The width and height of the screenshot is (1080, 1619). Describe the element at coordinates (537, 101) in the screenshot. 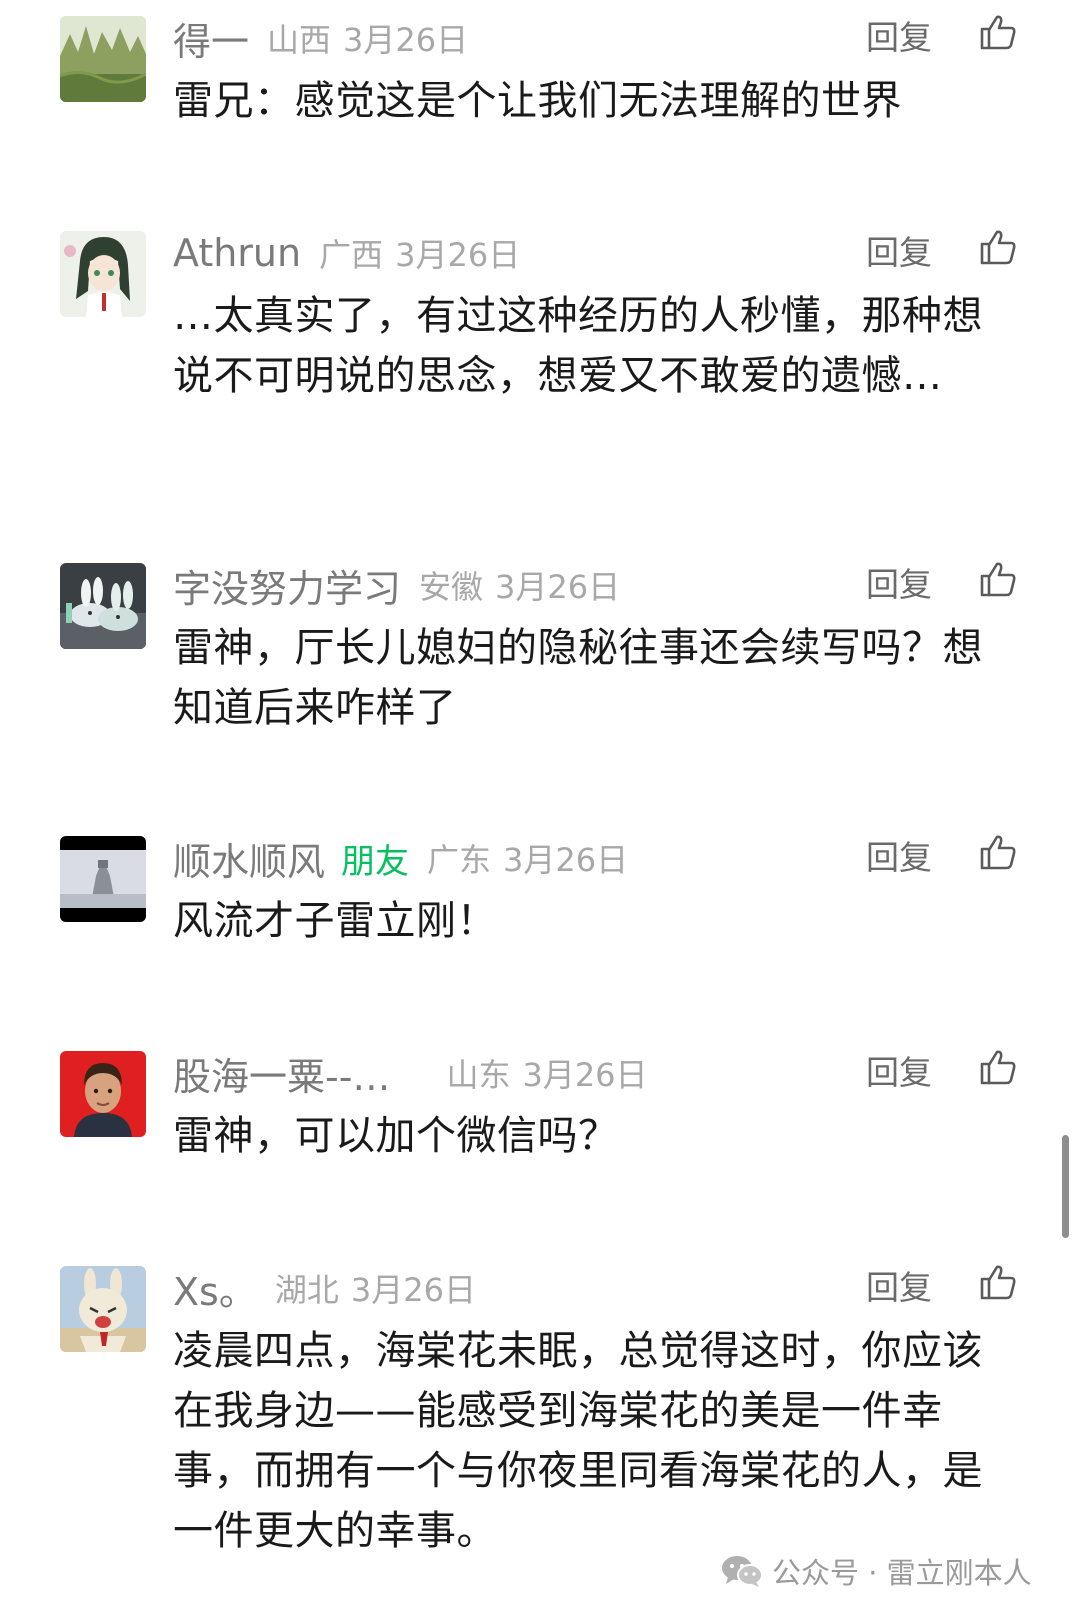

I see `comment-text: 雷兄：感觉这是个让我们无法理解的世界` at that location.